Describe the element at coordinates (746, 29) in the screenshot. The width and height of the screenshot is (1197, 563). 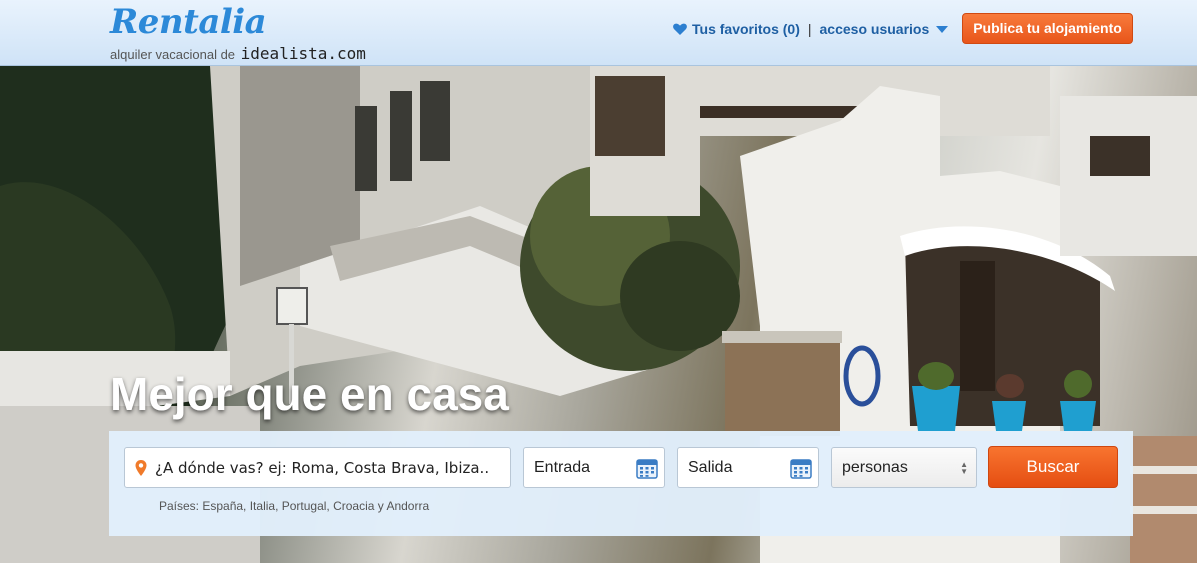
I see `favorites-link: Tus favoritos (0)` at that location.